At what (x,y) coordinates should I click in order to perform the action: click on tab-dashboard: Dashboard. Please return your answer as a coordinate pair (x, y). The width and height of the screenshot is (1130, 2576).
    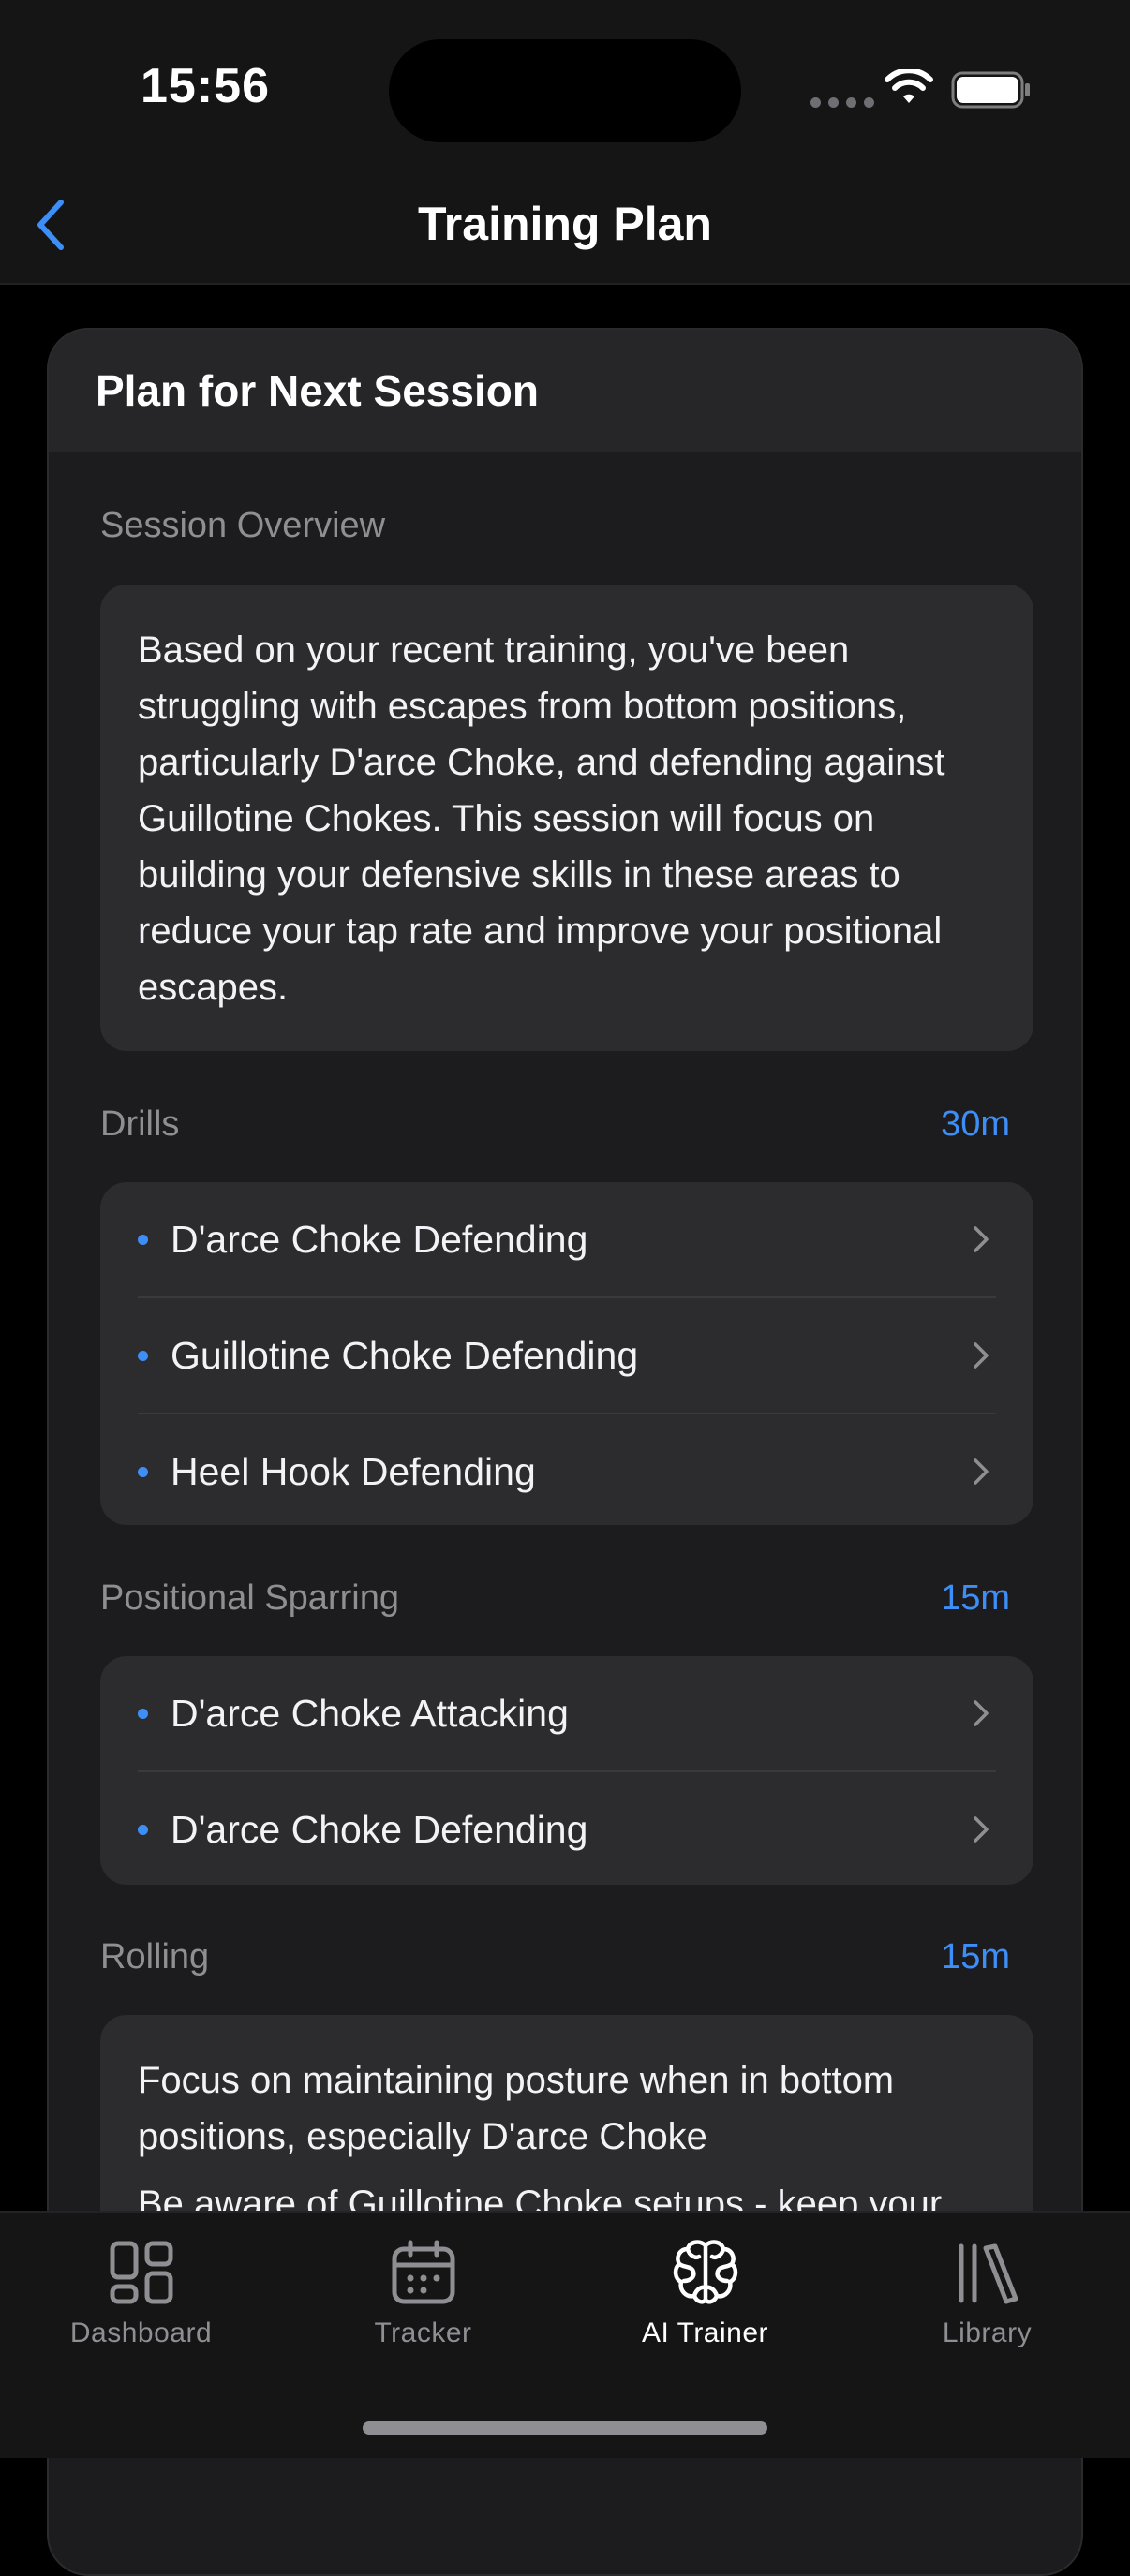
    Looking at the image, I should click on (141, 2292).